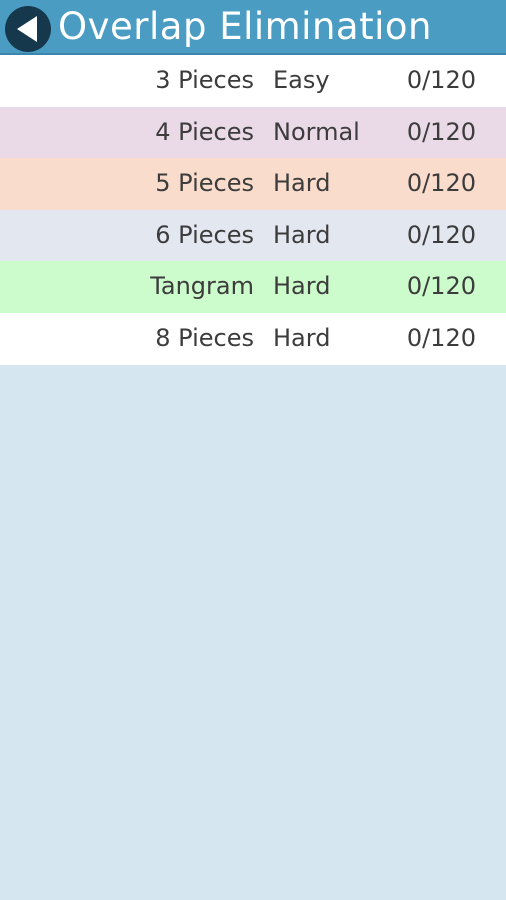 The width and height of the screenshot is (506, 900). I want to click on level-pieces-label: 3 Pieces, so click(204, 80).